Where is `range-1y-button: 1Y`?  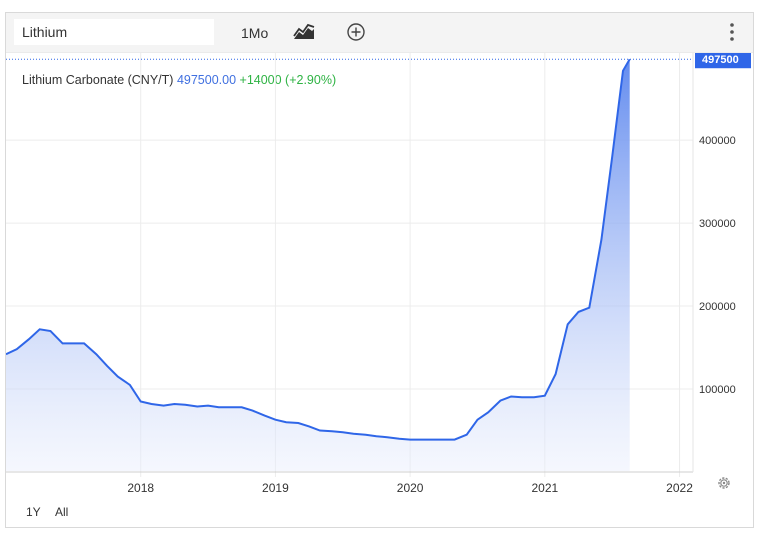
range-1y-button: 1Y is located at coordinates (33, 512).